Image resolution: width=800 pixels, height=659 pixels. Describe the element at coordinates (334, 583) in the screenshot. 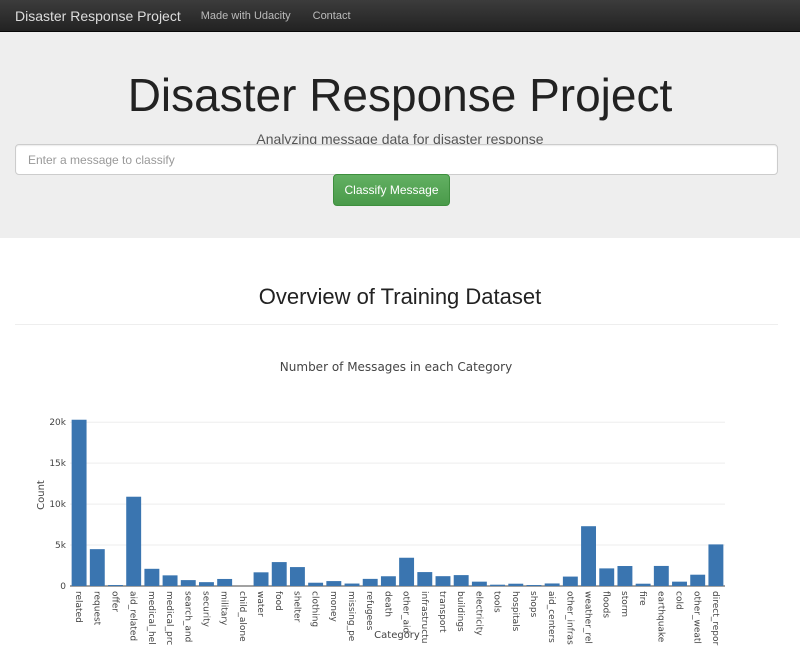

I see `bar-money` at that location.